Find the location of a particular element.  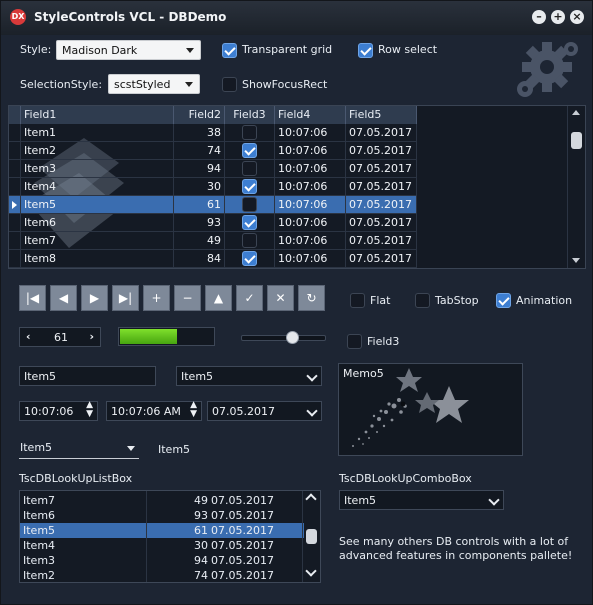

list-item: Item4 30 07.05.2017 is located at coordinates (162, 545).